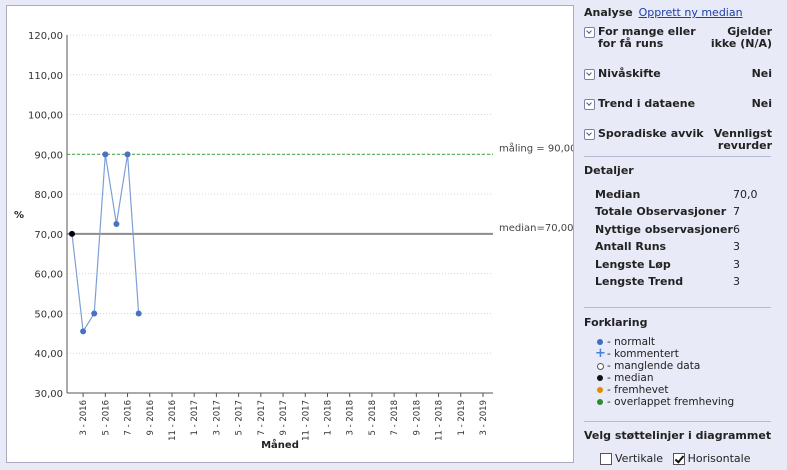 The image size is (787, 470). What do you see at coordinates (691, 12) in the screenshot?
I see `create-median-link: Opprett ny median` at bounding box center [691, 12].